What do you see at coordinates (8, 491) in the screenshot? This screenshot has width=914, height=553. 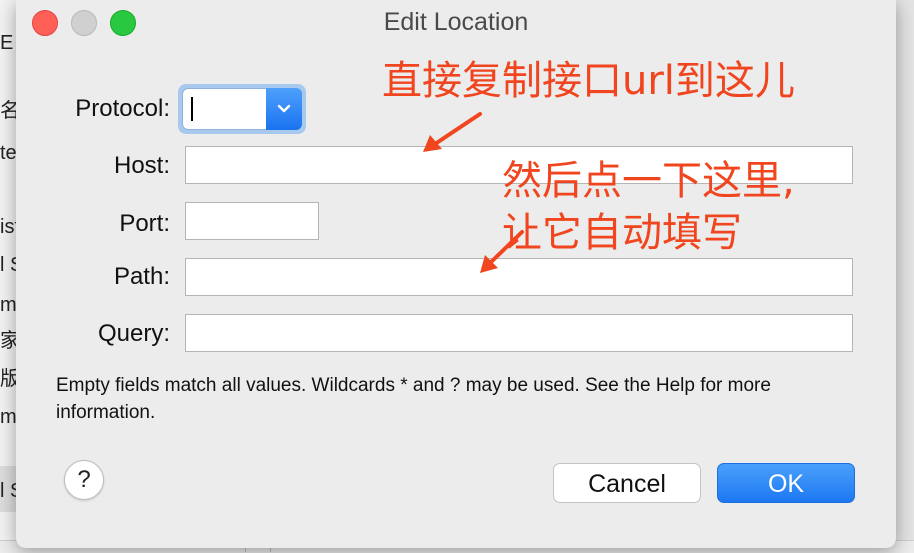 I see `background-text-fragment: l S` at bounding box center [8, 491].